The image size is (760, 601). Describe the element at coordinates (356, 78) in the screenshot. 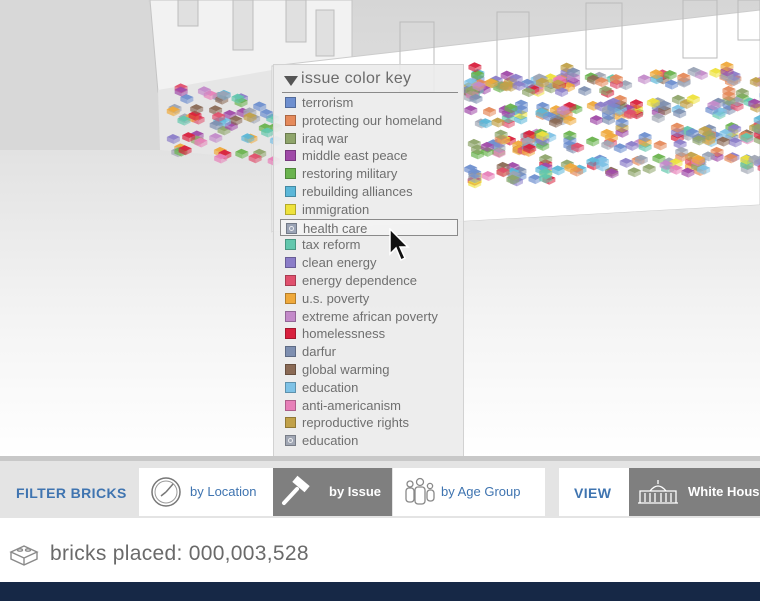

I see `key-title: issue color key` at that location.